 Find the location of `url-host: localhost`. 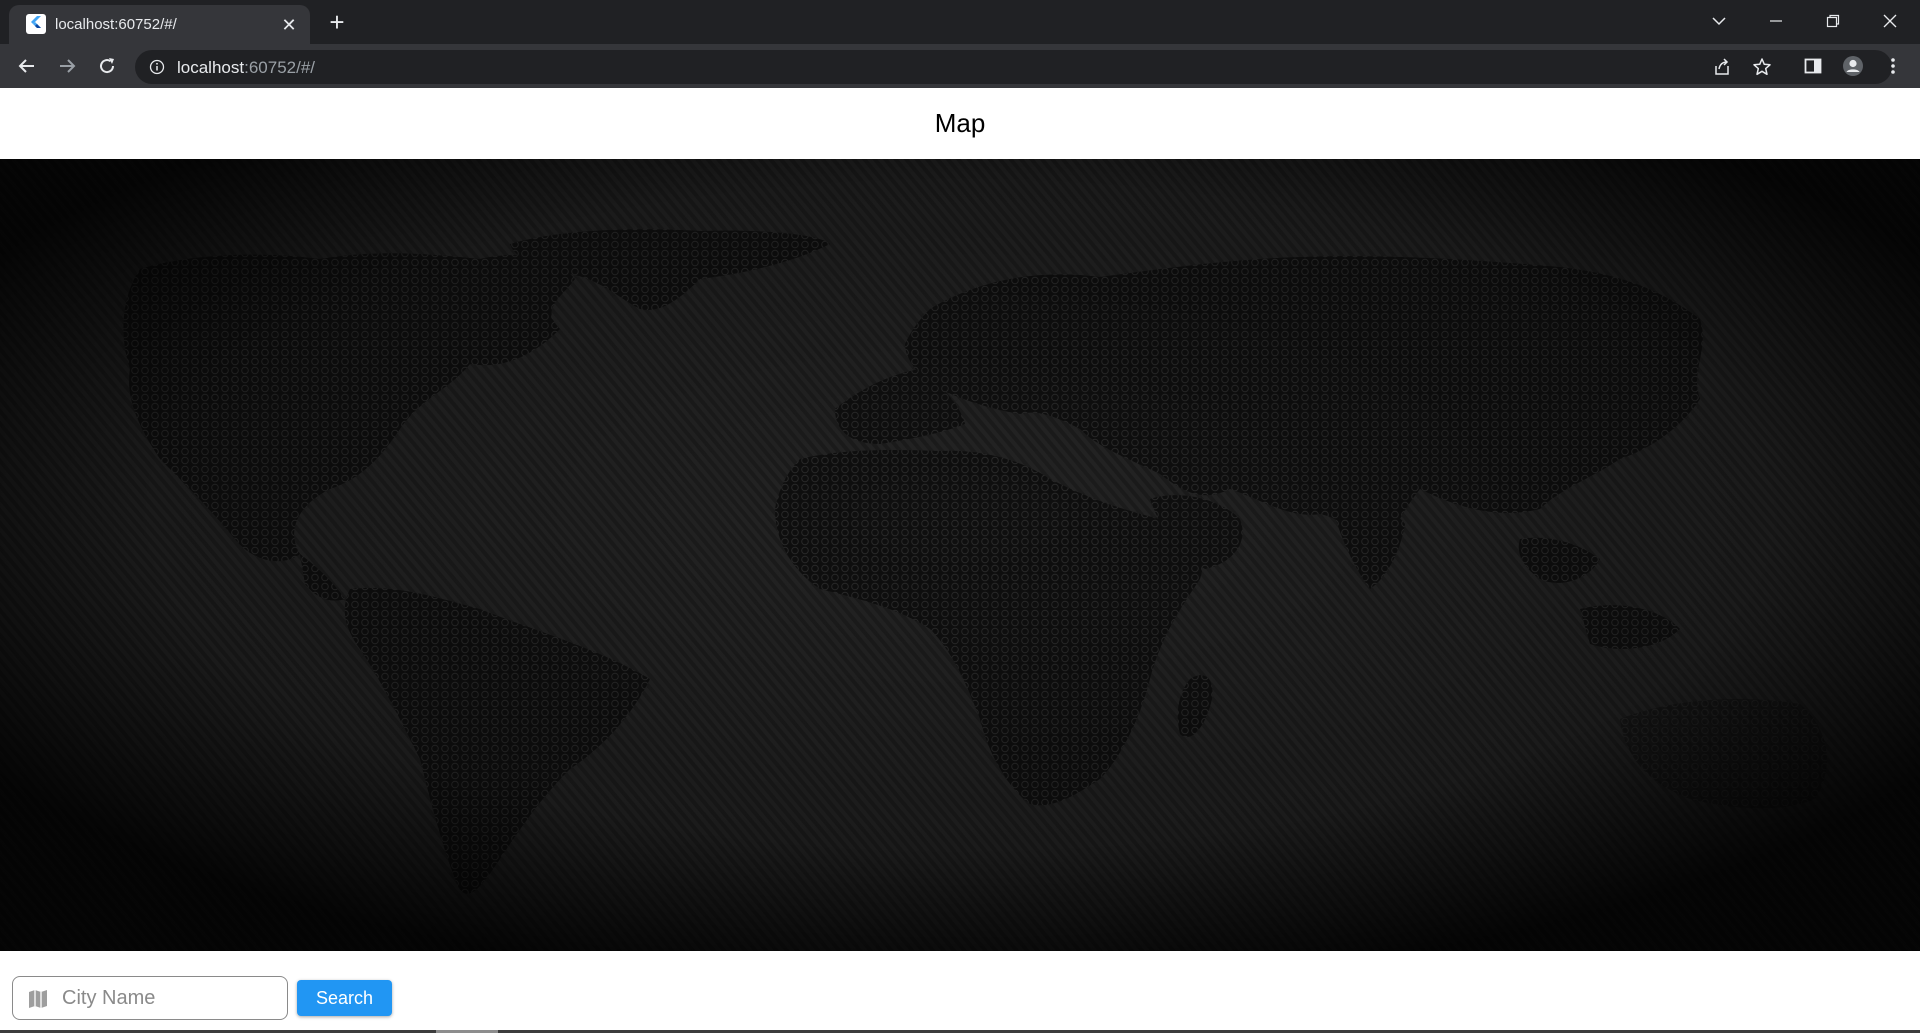

url-host: localhost is located at coordinates (211, 67).